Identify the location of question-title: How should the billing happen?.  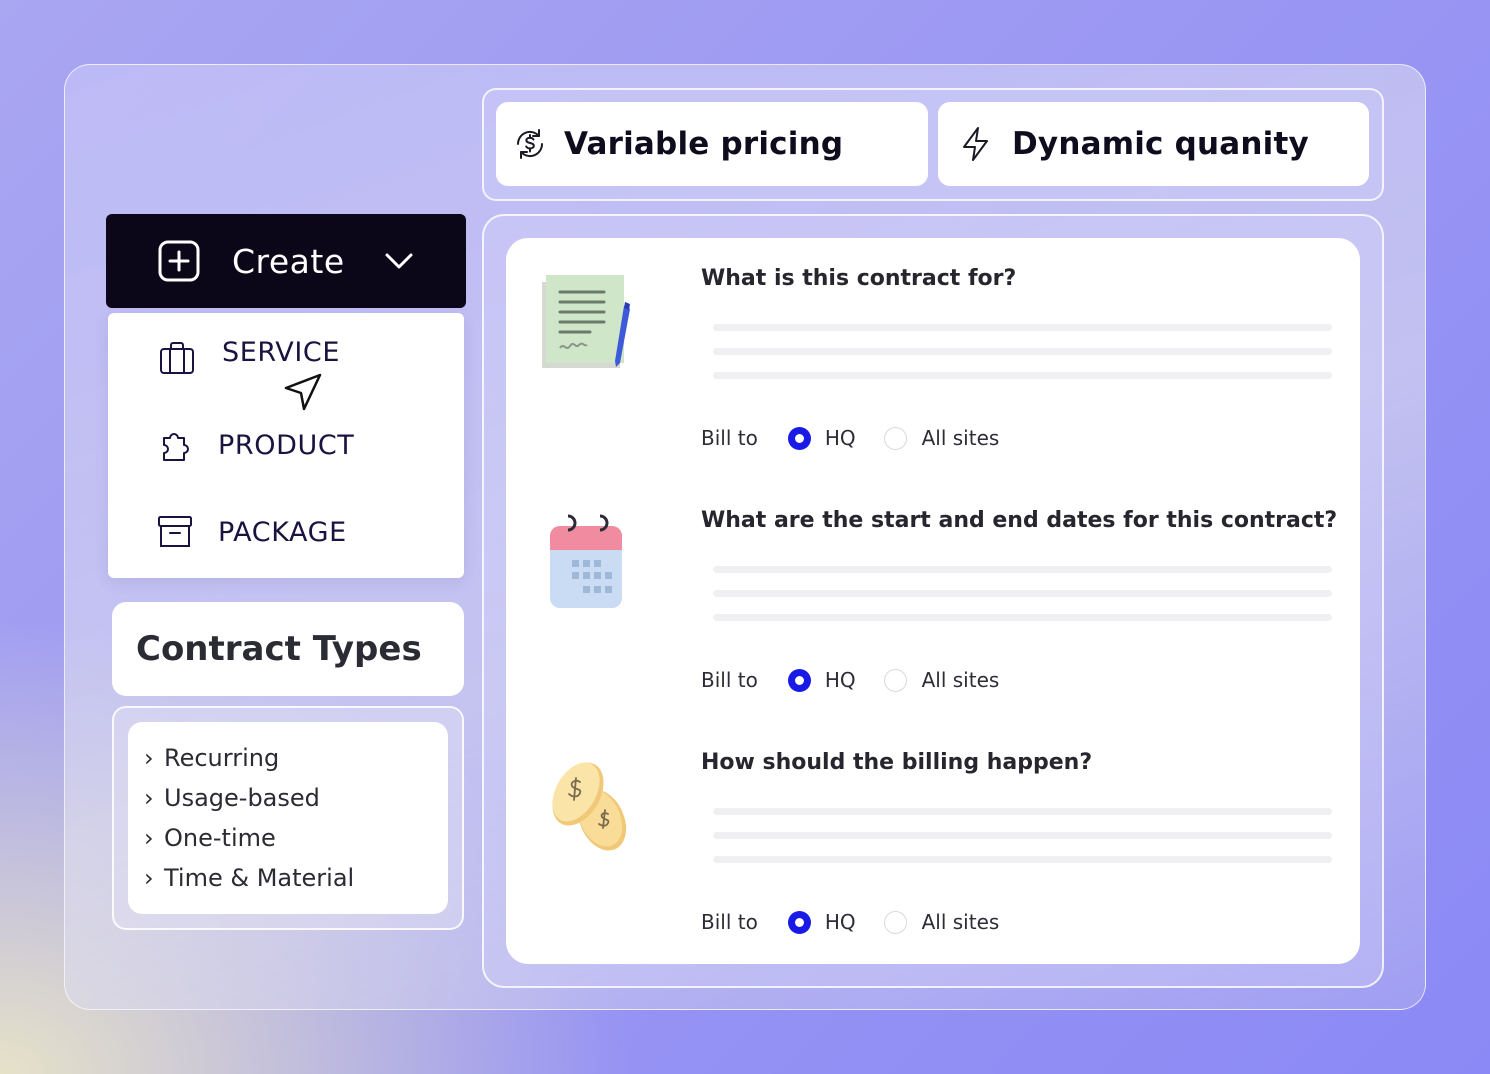
(897, 762).